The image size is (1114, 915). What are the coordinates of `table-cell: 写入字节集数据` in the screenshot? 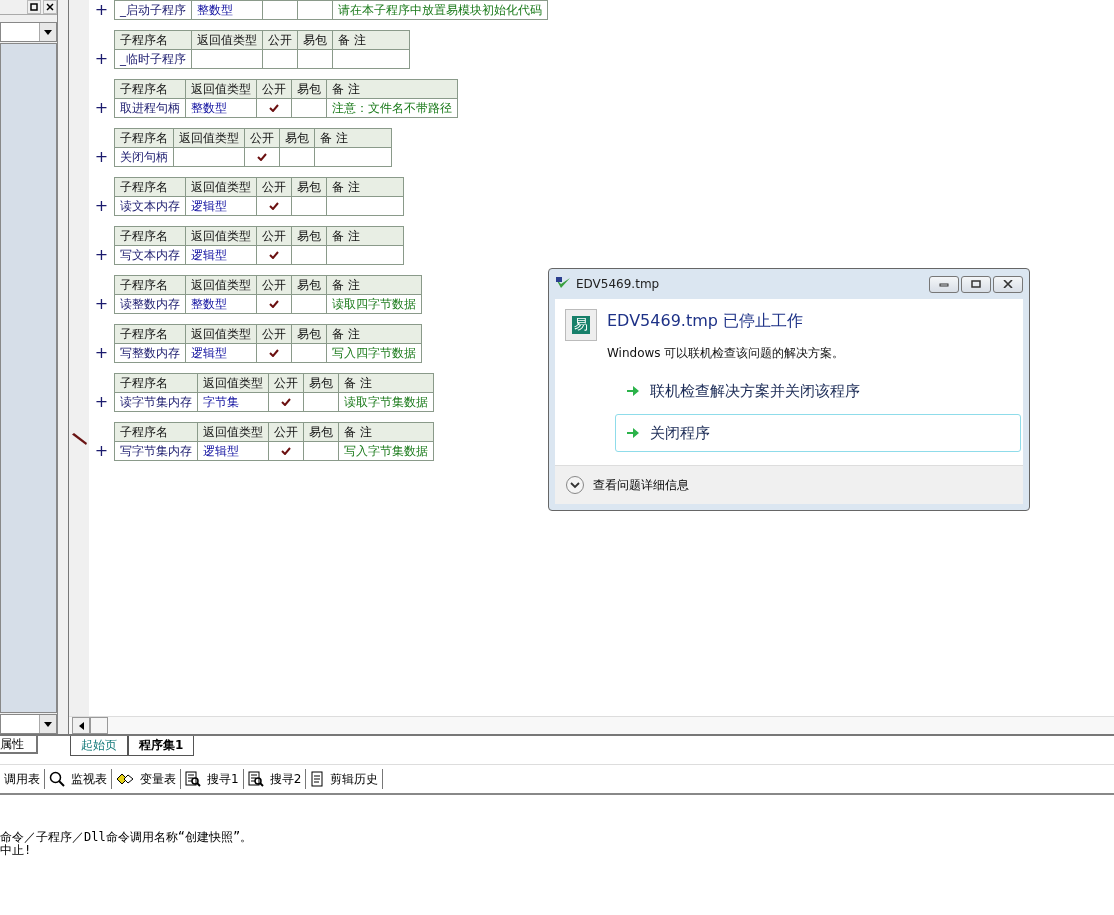 It's located at (386, 451).